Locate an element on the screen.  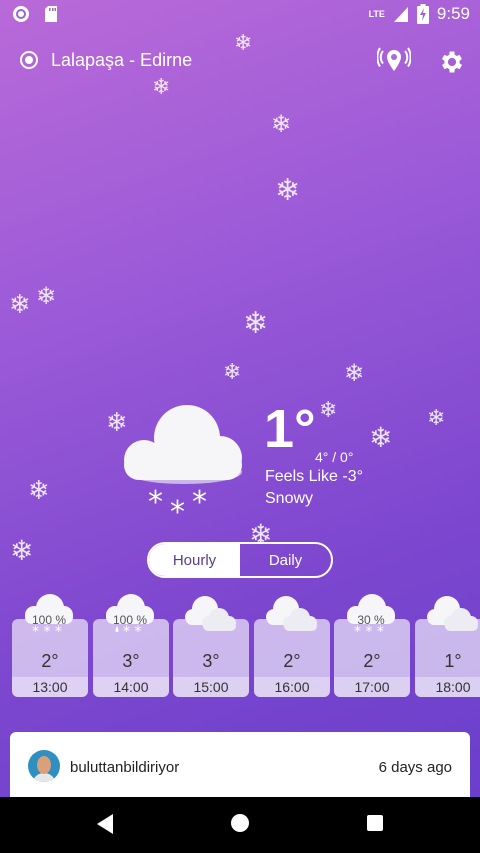
hourly-time: 14:00 is located at coordinates (131, 687).